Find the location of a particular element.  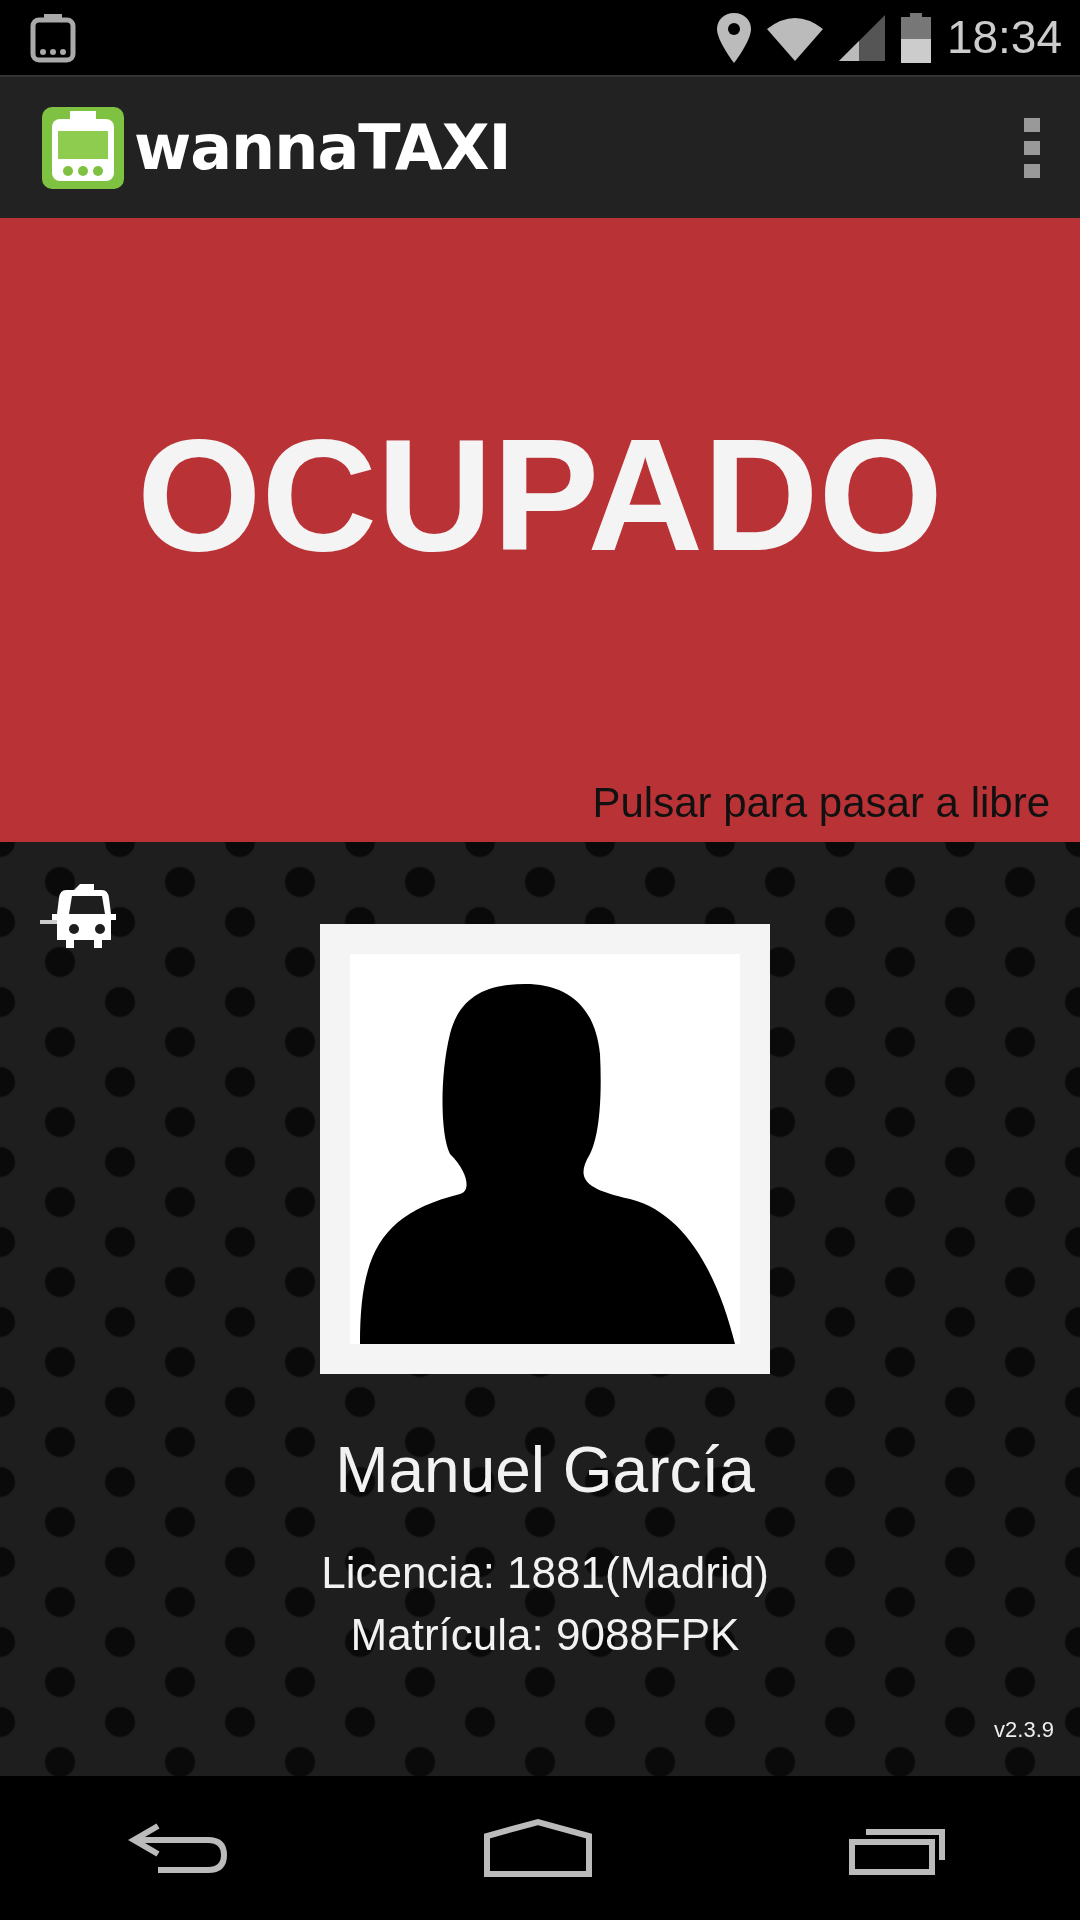

clock-time: 18:34 is located at coordinates (1004, 37).